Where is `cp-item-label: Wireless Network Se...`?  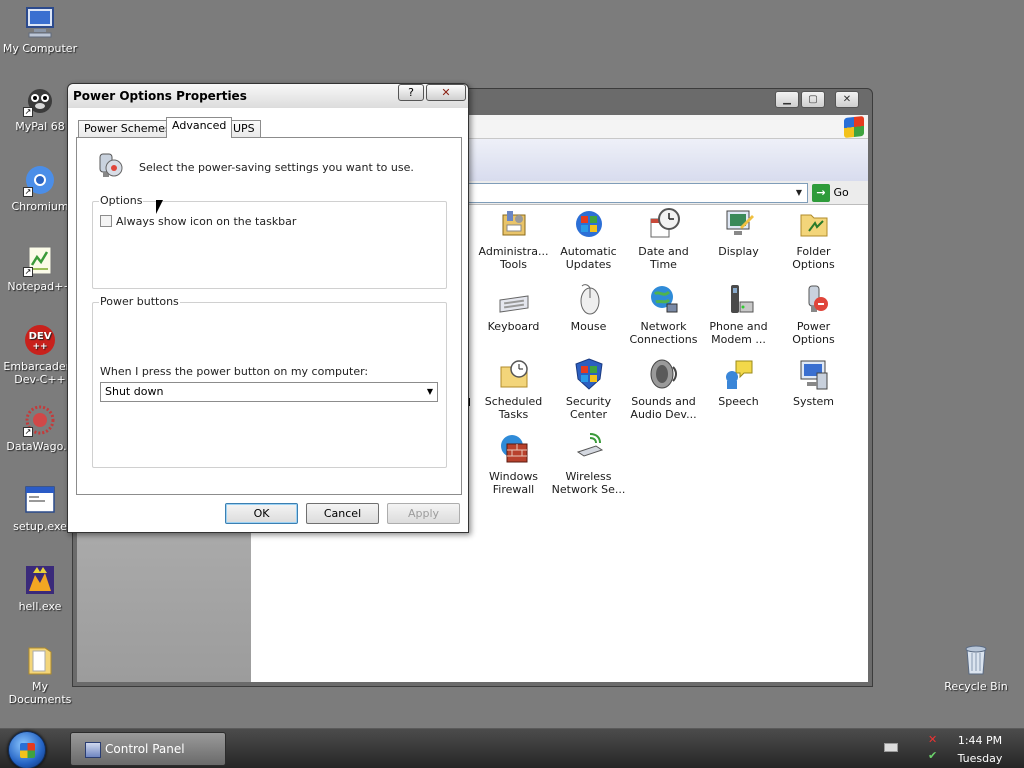 cp-item-label: Wireless Network Se... is located at coordinates (588, 483).